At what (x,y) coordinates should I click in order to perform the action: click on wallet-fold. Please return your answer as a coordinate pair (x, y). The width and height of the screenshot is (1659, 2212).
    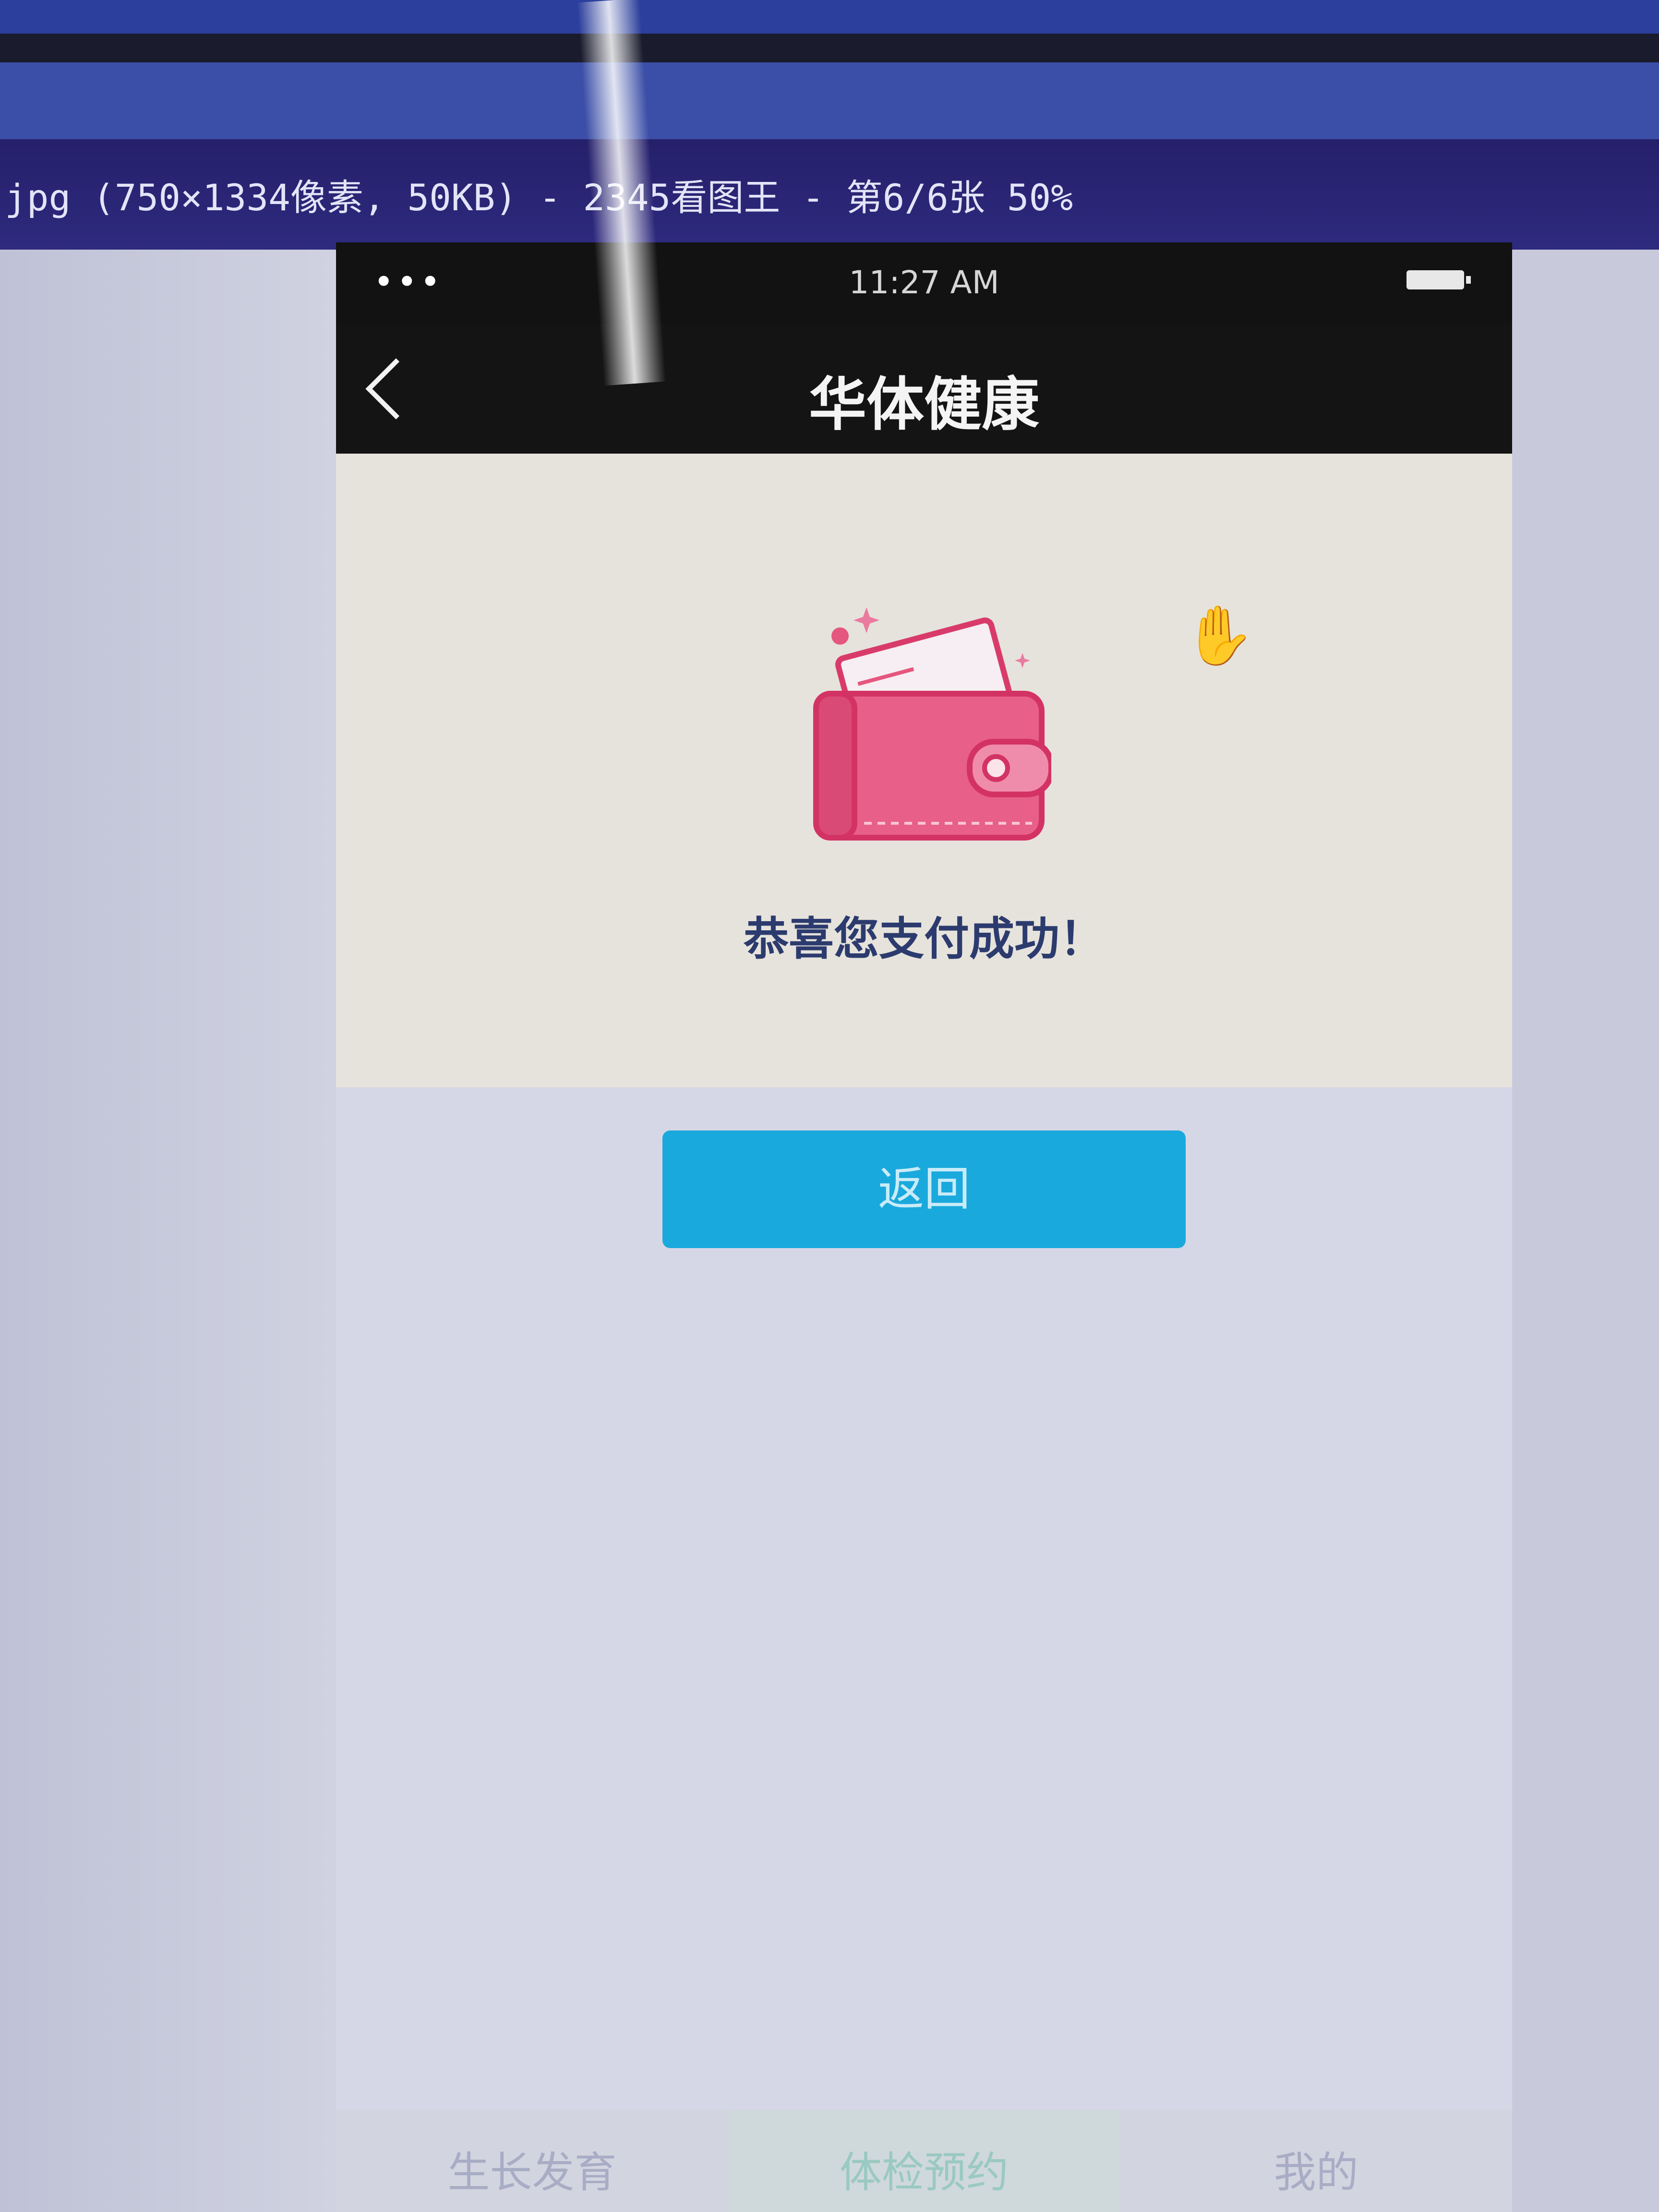
    Looking at the image, I should click on (835, 766).